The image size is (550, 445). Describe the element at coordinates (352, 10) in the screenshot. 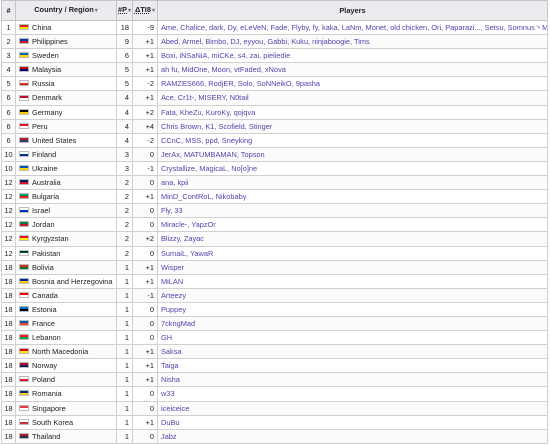

I see `players-header: Players` at that location.